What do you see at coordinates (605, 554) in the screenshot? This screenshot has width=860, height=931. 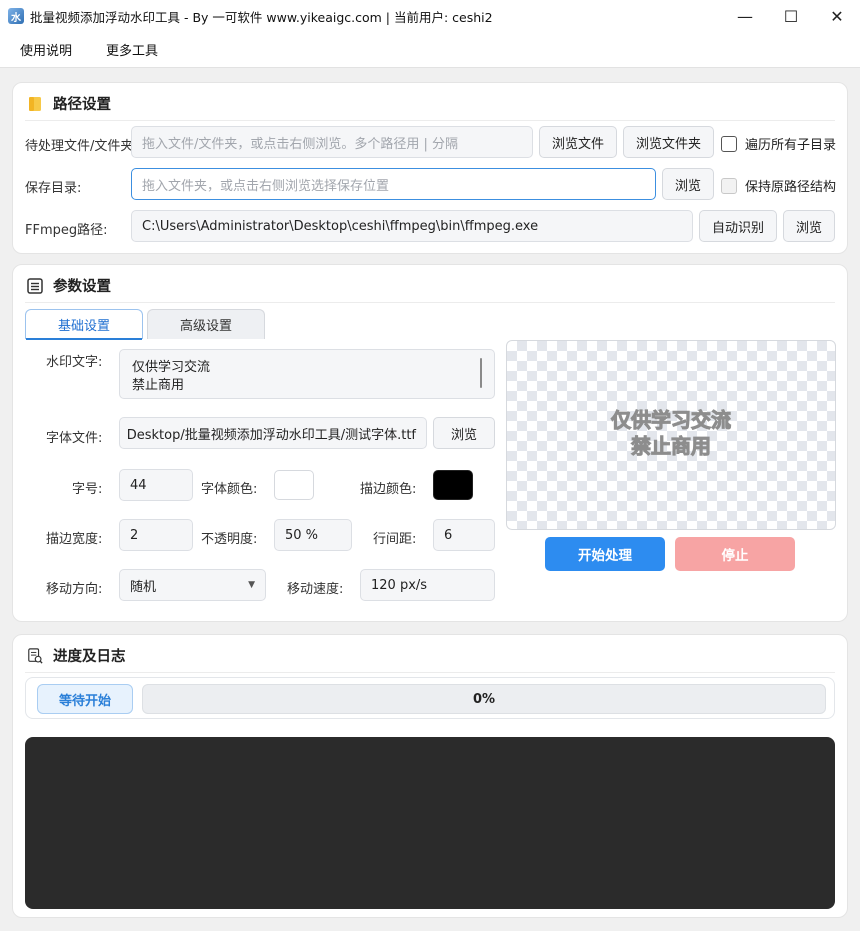 I see `start-processing-button: 开始处理` at bounding box center [605, 554].